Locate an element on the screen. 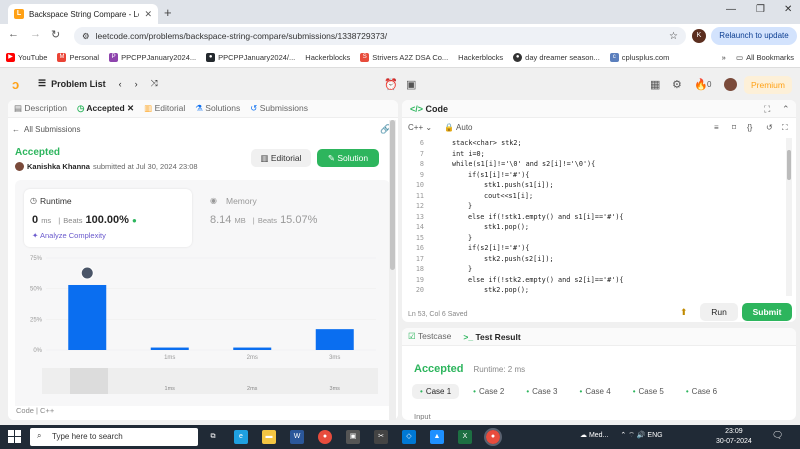  collapse-panel-icon: ⌃ is located at coordinates (786, 109).